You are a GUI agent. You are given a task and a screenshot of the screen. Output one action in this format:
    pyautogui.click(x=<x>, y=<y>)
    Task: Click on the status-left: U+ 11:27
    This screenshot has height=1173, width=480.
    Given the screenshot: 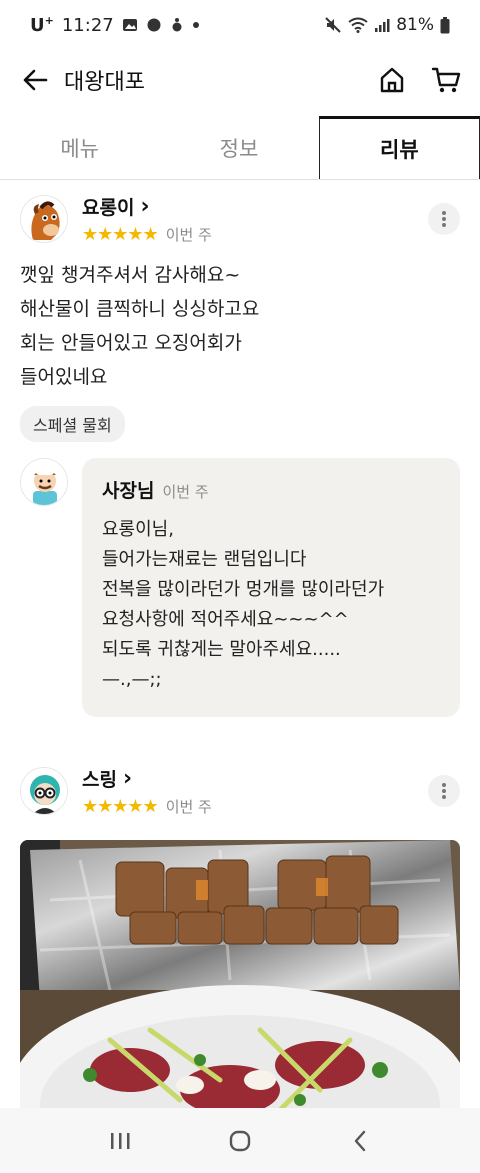 What is the action you would take?
    pyautogui.click(x=115, y=25)
    